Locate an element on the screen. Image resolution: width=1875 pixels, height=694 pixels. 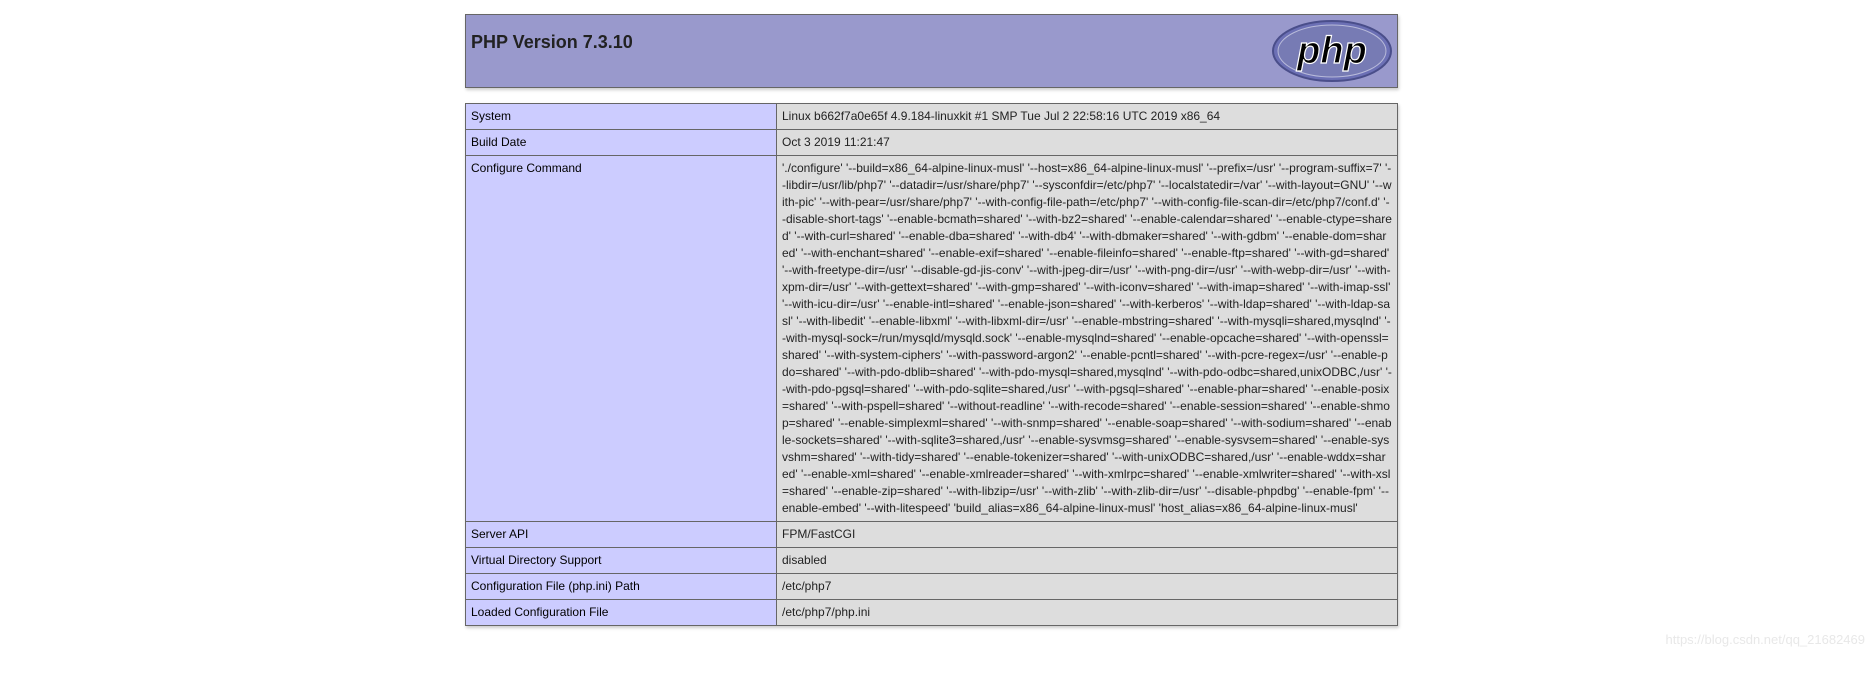
table-row: Build Date Oct 3 2019 11:21:47 is located at coordinates (931, 142).